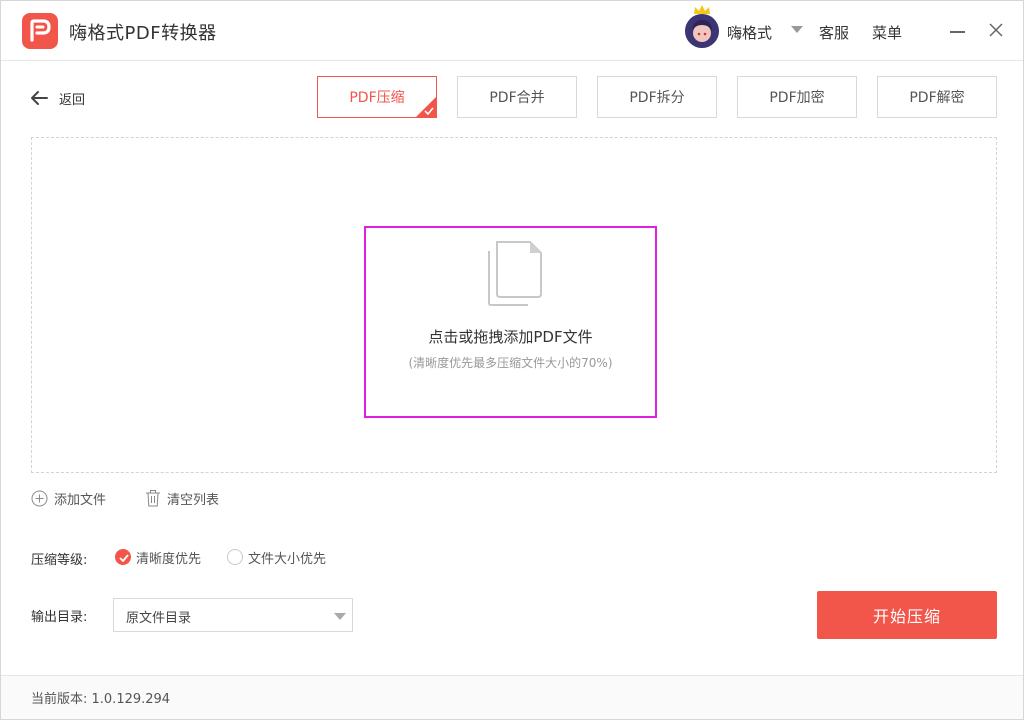 The width and height of the screenshot is (1024, 720). I want to click on tab-pdf-compress: PDF压缩, so click(377, 97).